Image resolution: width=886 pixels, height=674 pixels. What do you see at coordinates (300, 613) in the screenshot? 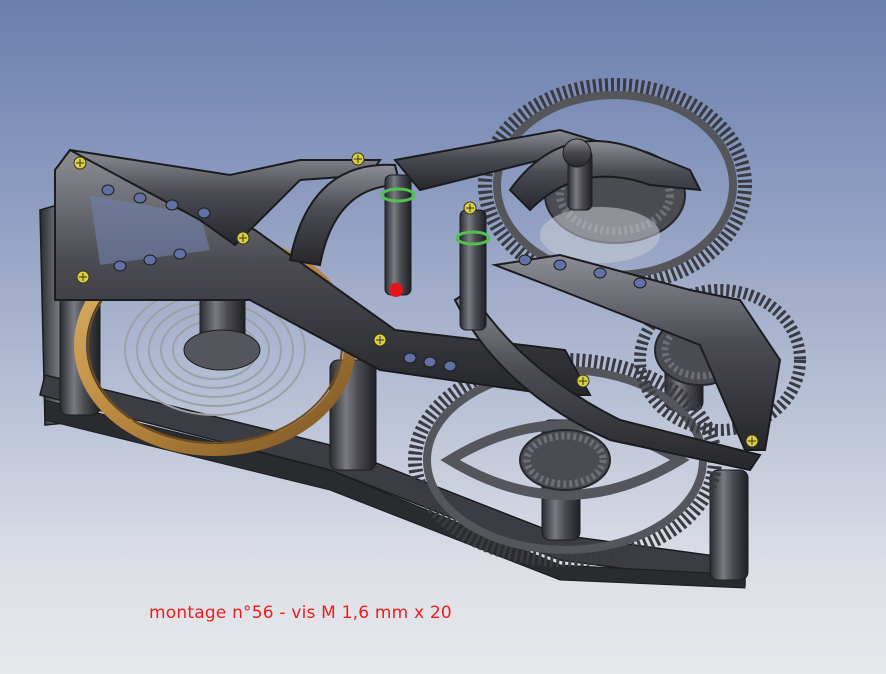
I see `caption-text: montage n°56 - vis M 1,6 mm x 20` at bounding box center [300, 613].